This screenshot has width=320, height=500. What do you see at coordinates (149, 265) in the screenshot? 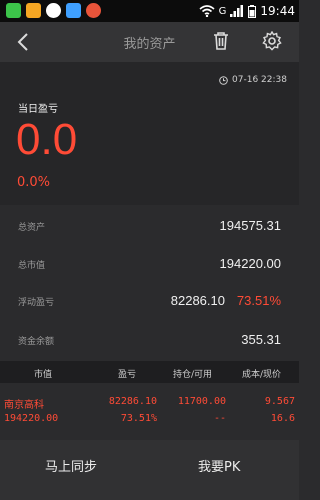
I see `market-value-row: 总市值 194220.00` at bounding box center [149, 265].